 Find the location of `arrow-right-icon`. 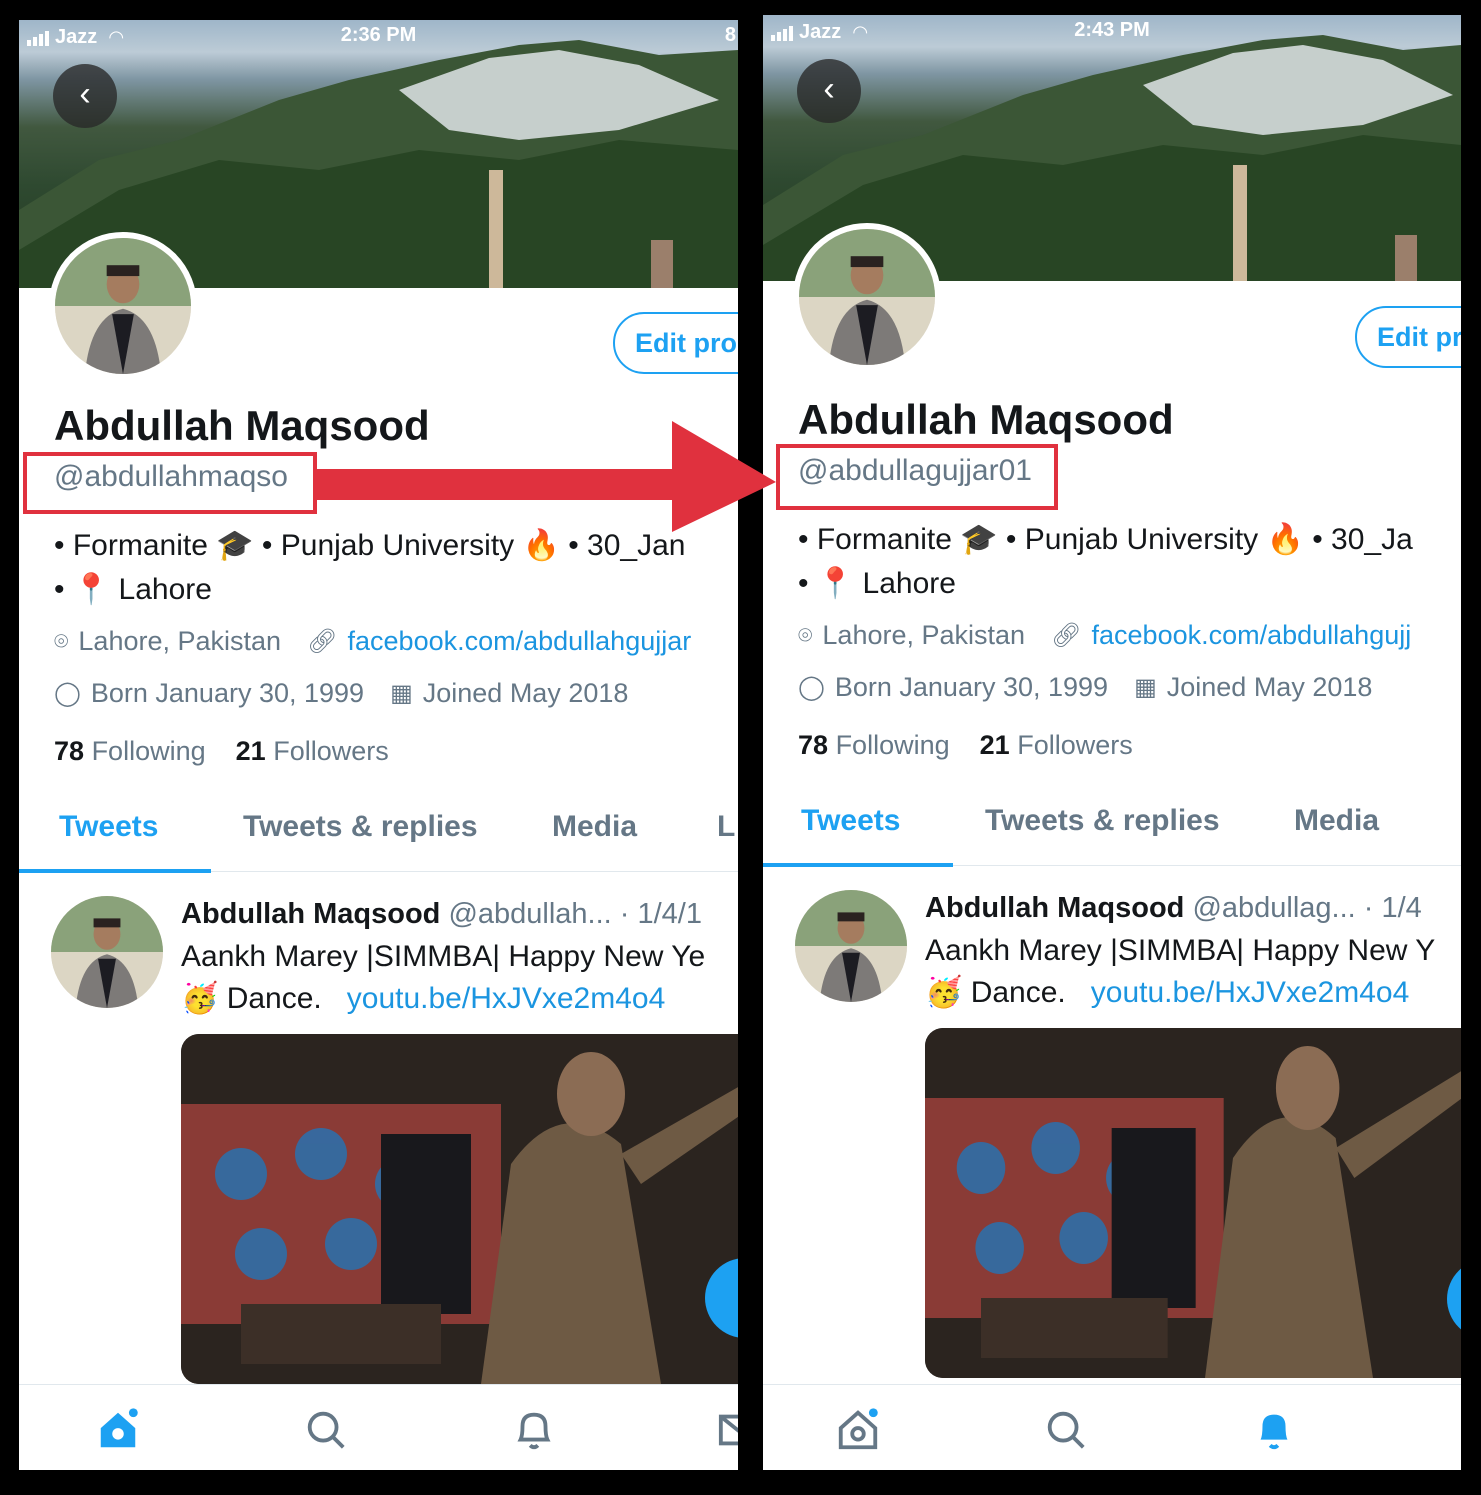

arrow-right-icon is located at coordinates (546, 476).